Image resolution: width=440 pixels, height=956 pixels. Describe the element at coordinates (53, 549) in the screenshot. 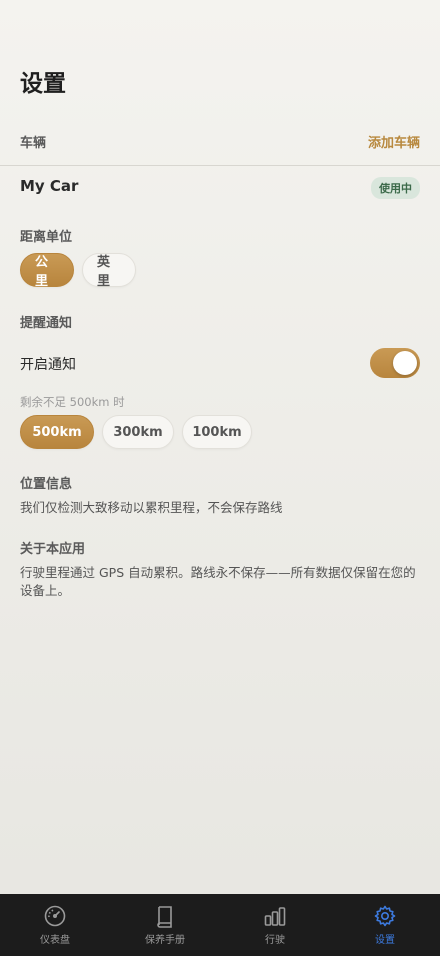

I see `about-section-label: 关于本应用` at that location.